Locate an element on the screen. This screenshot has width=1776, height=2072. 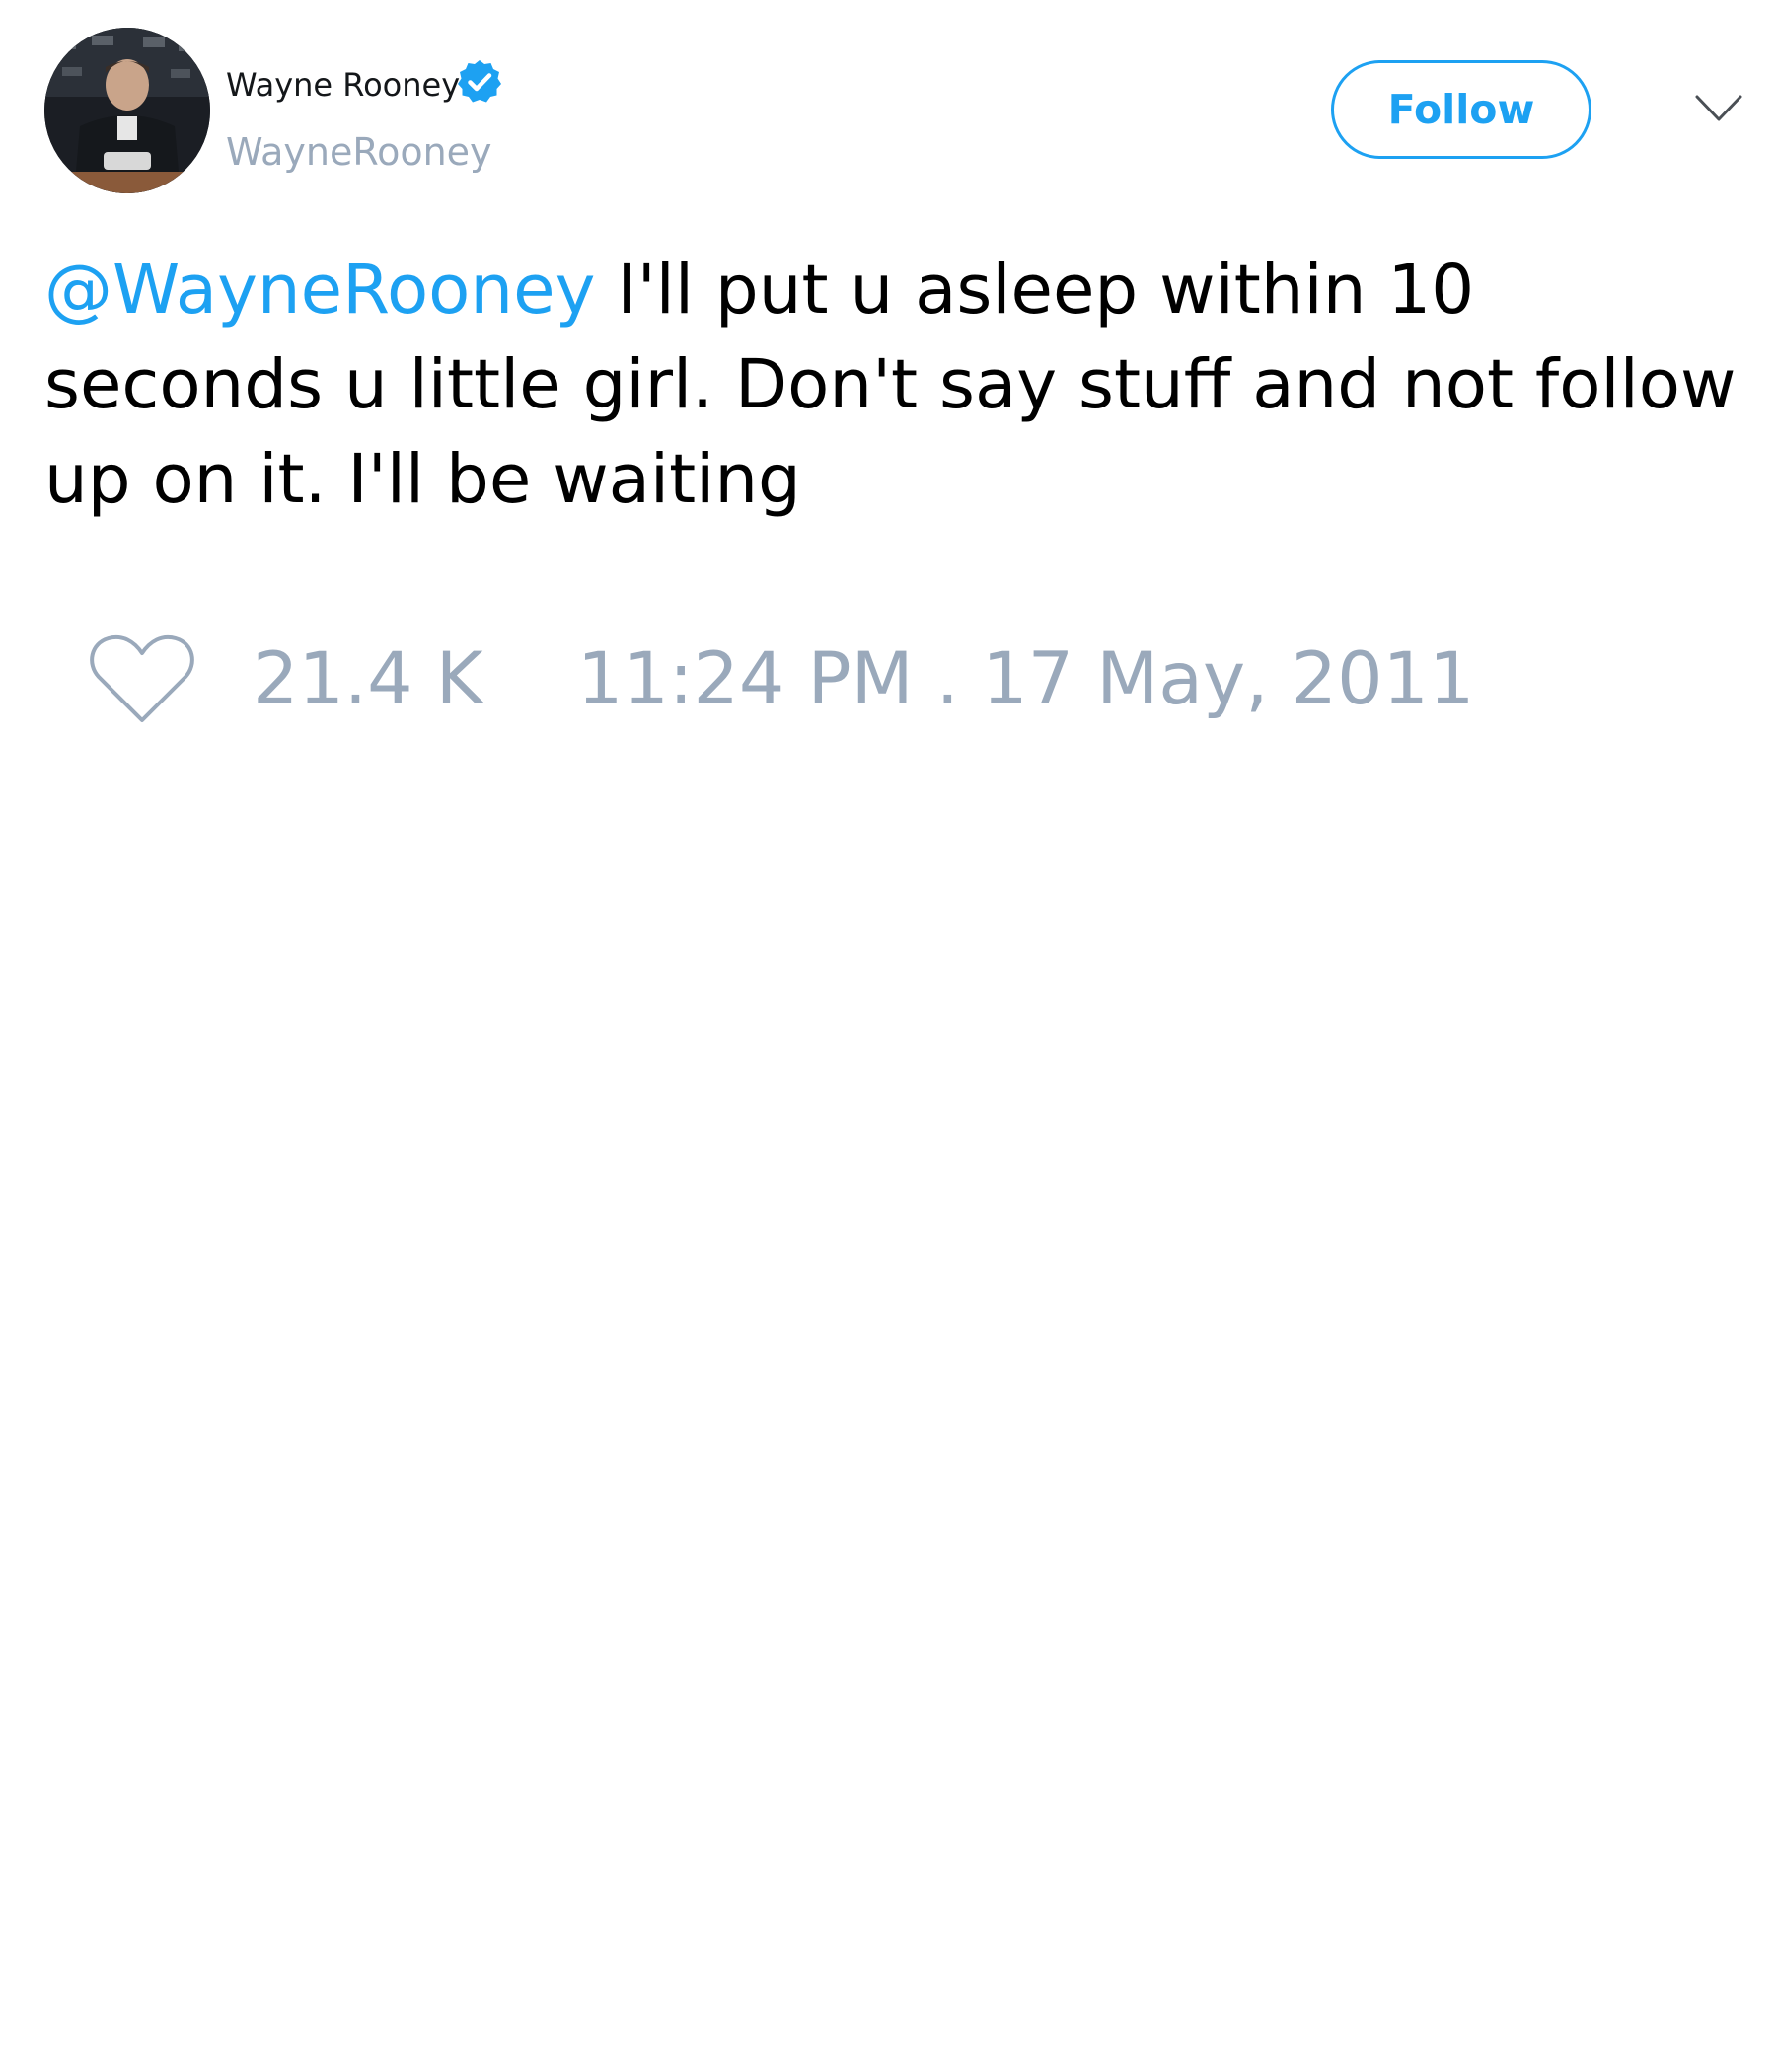
avatar is located at coordinates (127, 111).